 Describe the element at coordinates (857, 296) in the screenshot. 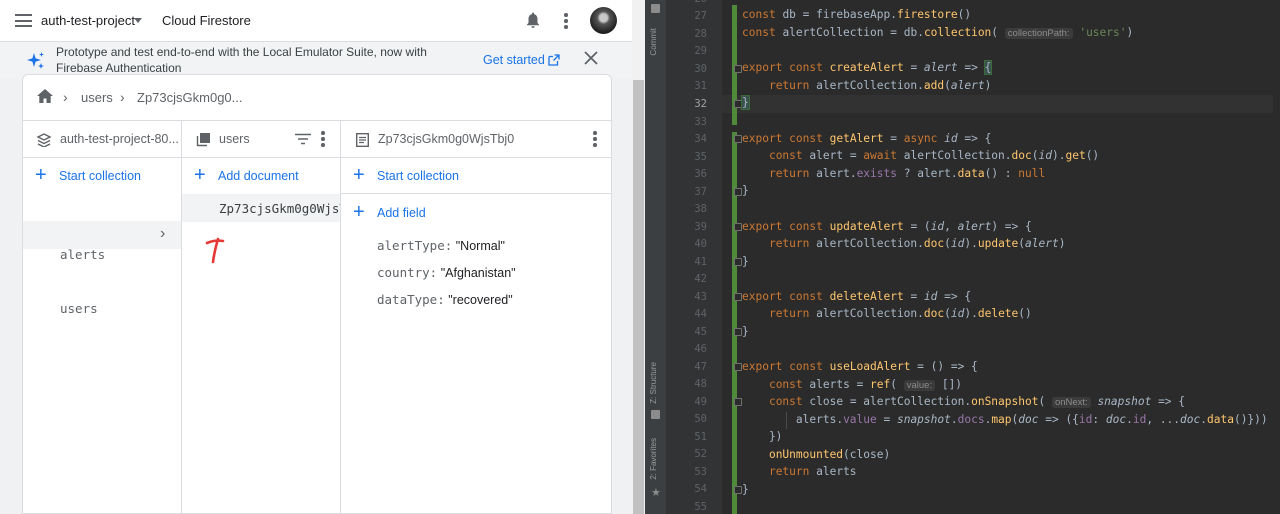

I see `code-line: export const deleteAlert = id => {` at that location.